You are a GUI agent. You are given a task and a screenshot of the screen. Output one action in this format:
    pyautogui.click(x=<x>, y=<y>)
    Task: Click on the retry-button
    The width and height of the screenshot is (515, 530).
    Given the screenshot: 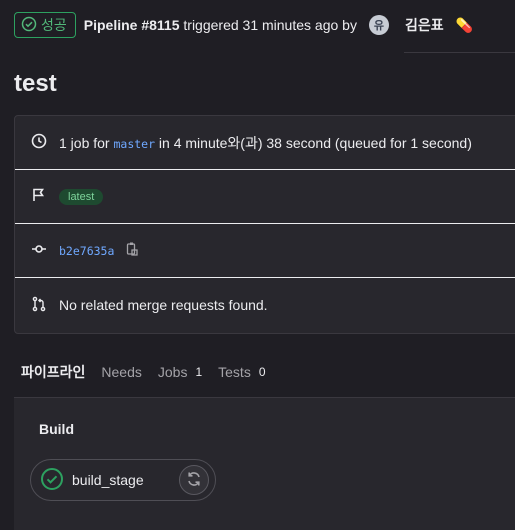 What is the action you would take?
    pyautogui.click(x=194, y=480)
    